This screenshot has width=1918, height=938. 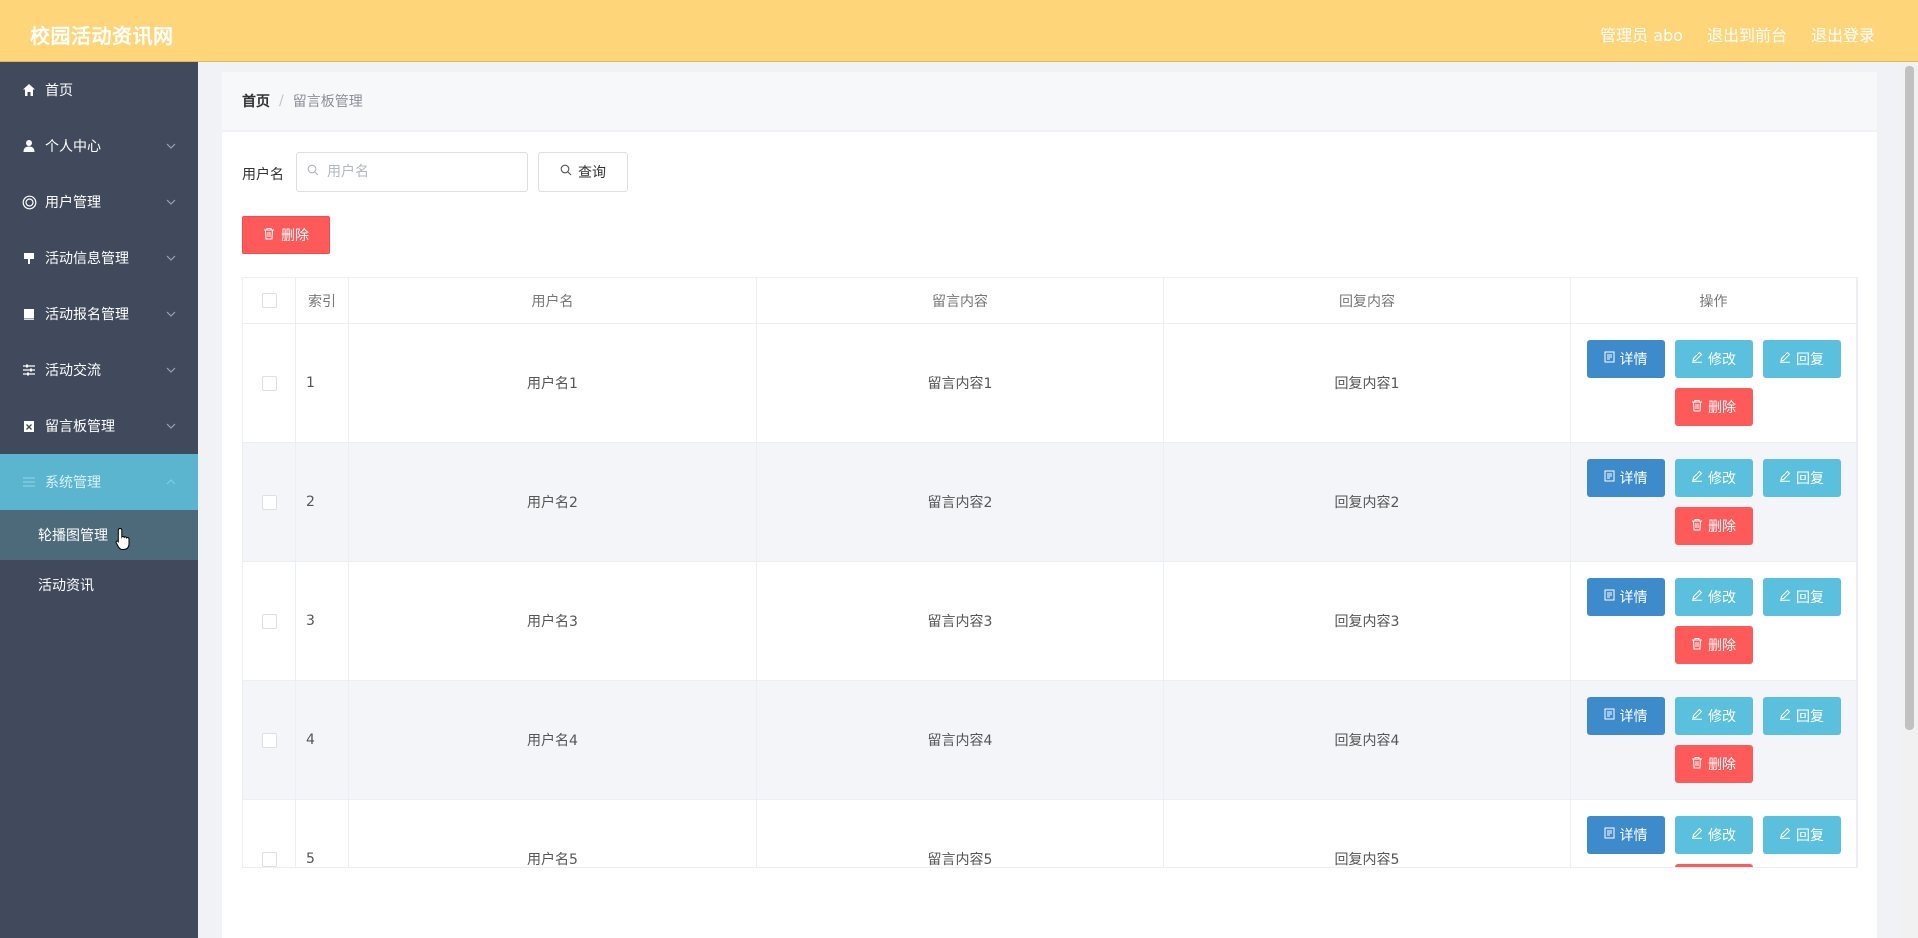 I want to click on search-icon, so click(x=313, y=172).